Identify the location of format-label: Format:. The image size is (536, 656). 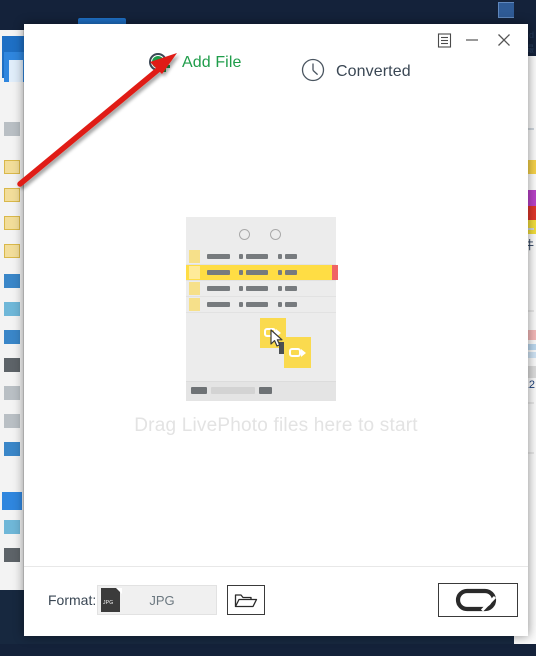
(72, 600).